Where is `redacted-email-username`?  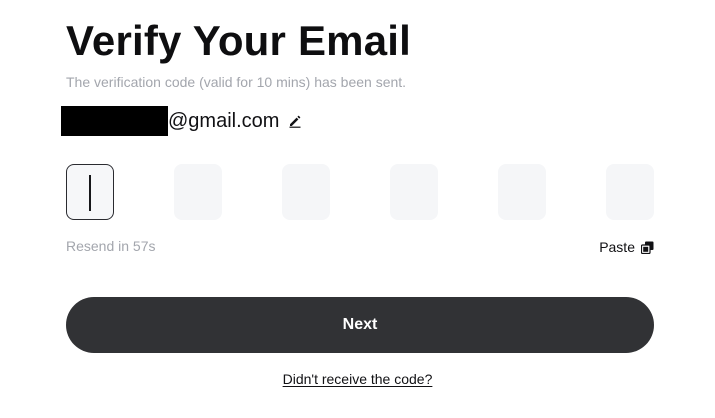 redacted-email-username is located at coordinates (114, 121).